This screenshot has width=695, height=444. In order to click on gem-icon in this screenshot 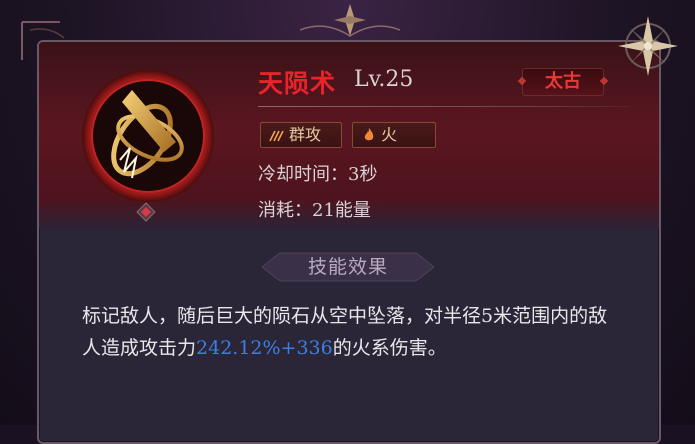, I will do `click(146, 212)`.